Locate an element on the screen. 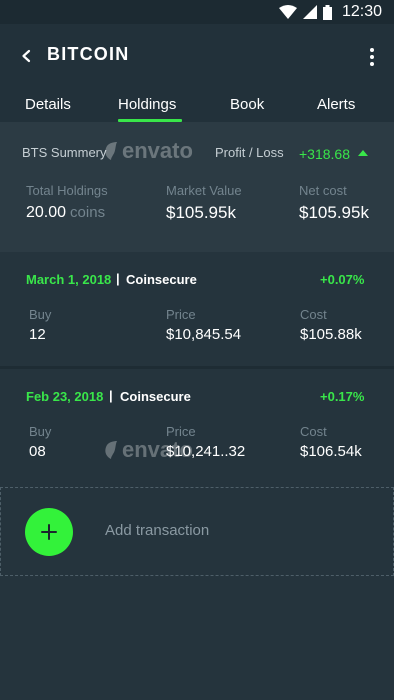 The image size is (394, 700). transaction-change: +0.07% is located at coordinates (342, 279).